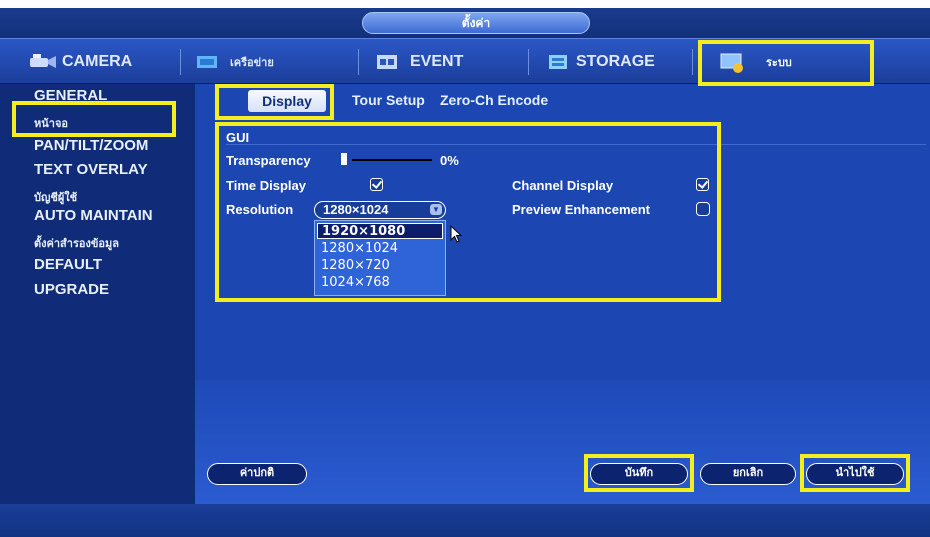 This screenshot has width=930, height=537. What do you see at coordinates (93, 215) in the screenshot?
I see `sidebar-item-auto-maintain: AUTO MAINTAIN` at bounding box center [93, 215].